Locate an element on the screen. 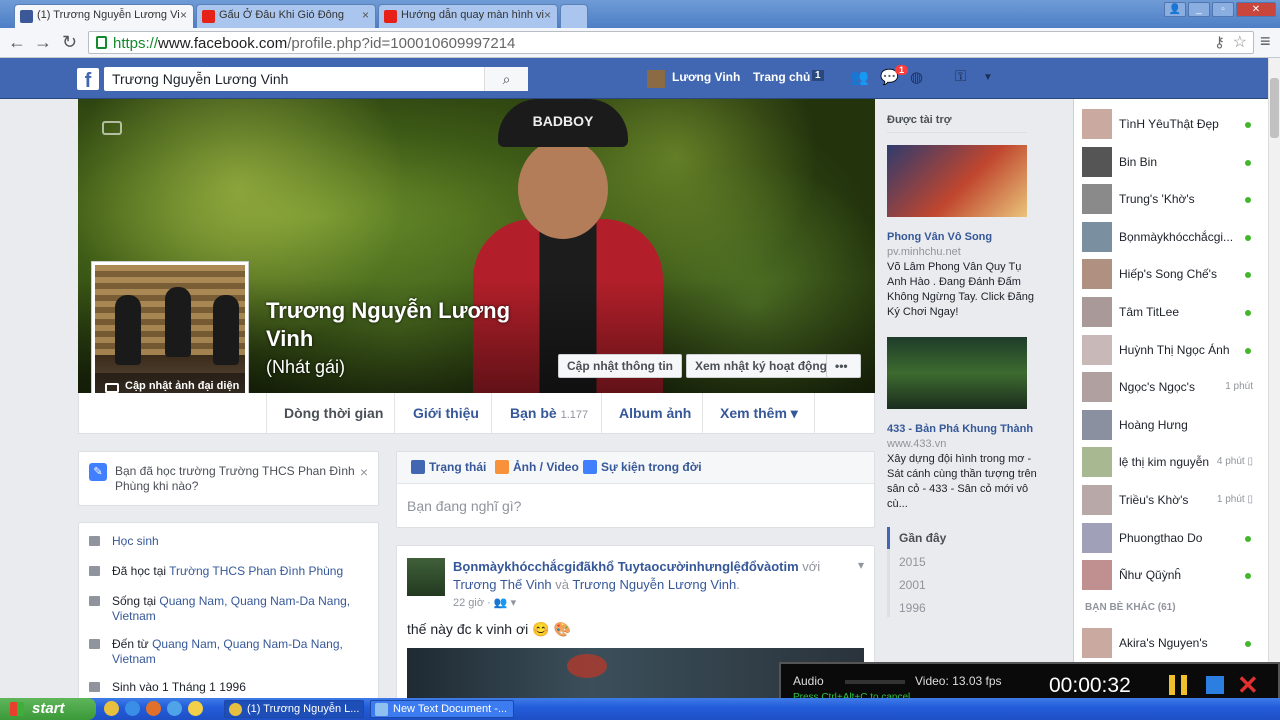 This screenshot has width=1280, height=720. ad-title: 433 - Bản Phá Khung Thành is located at coordinates (960, 429).